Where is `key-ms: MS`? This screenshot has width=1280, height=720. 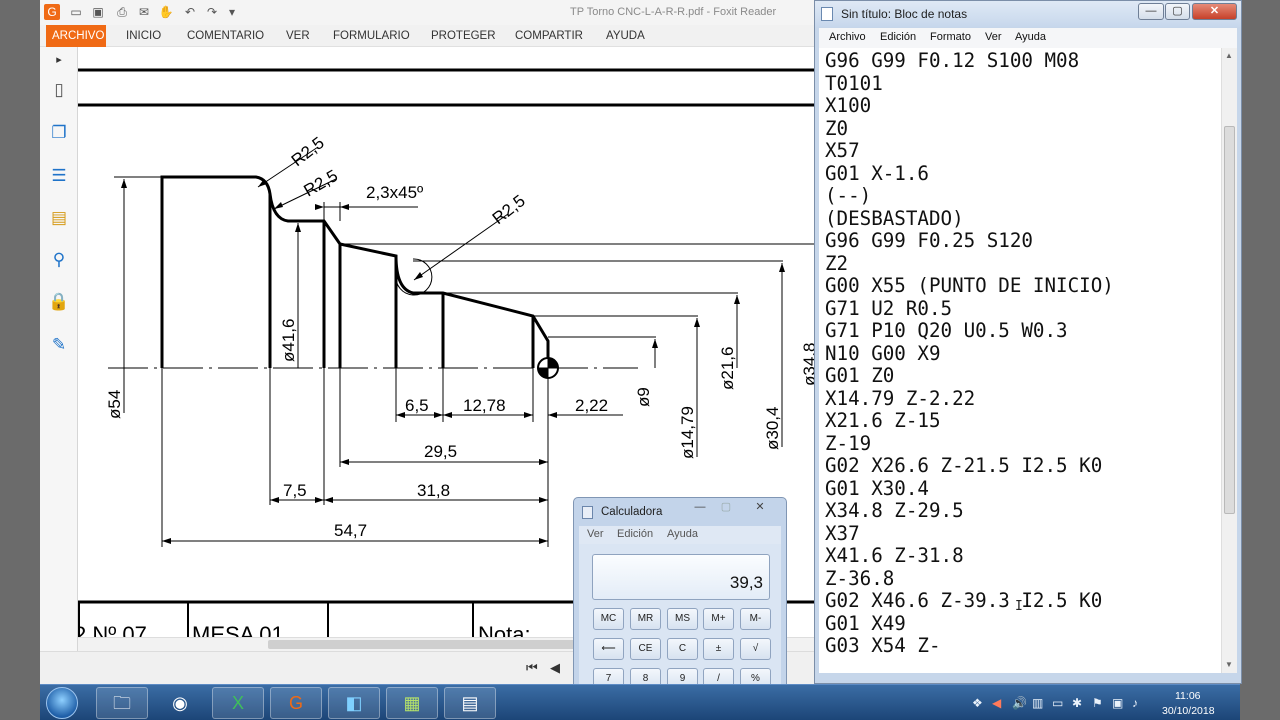 key-ms: MS is located at coordinates (682, 619).